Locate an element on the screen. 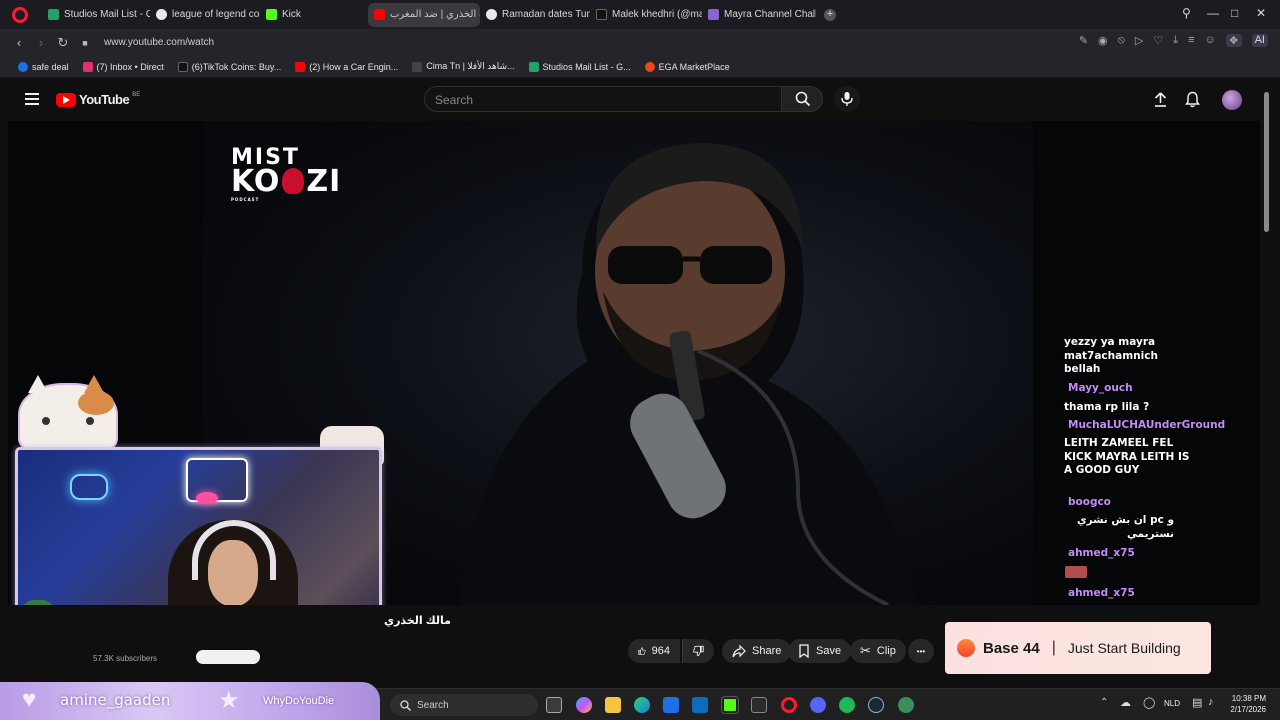 This screenshot has height=720, width=1280. address-bar-actions: ✎ ◉ ⦸ ▷ ♡ ⤓ ≡ ☺ ❖ AI is located at coordinates (1173, 40).